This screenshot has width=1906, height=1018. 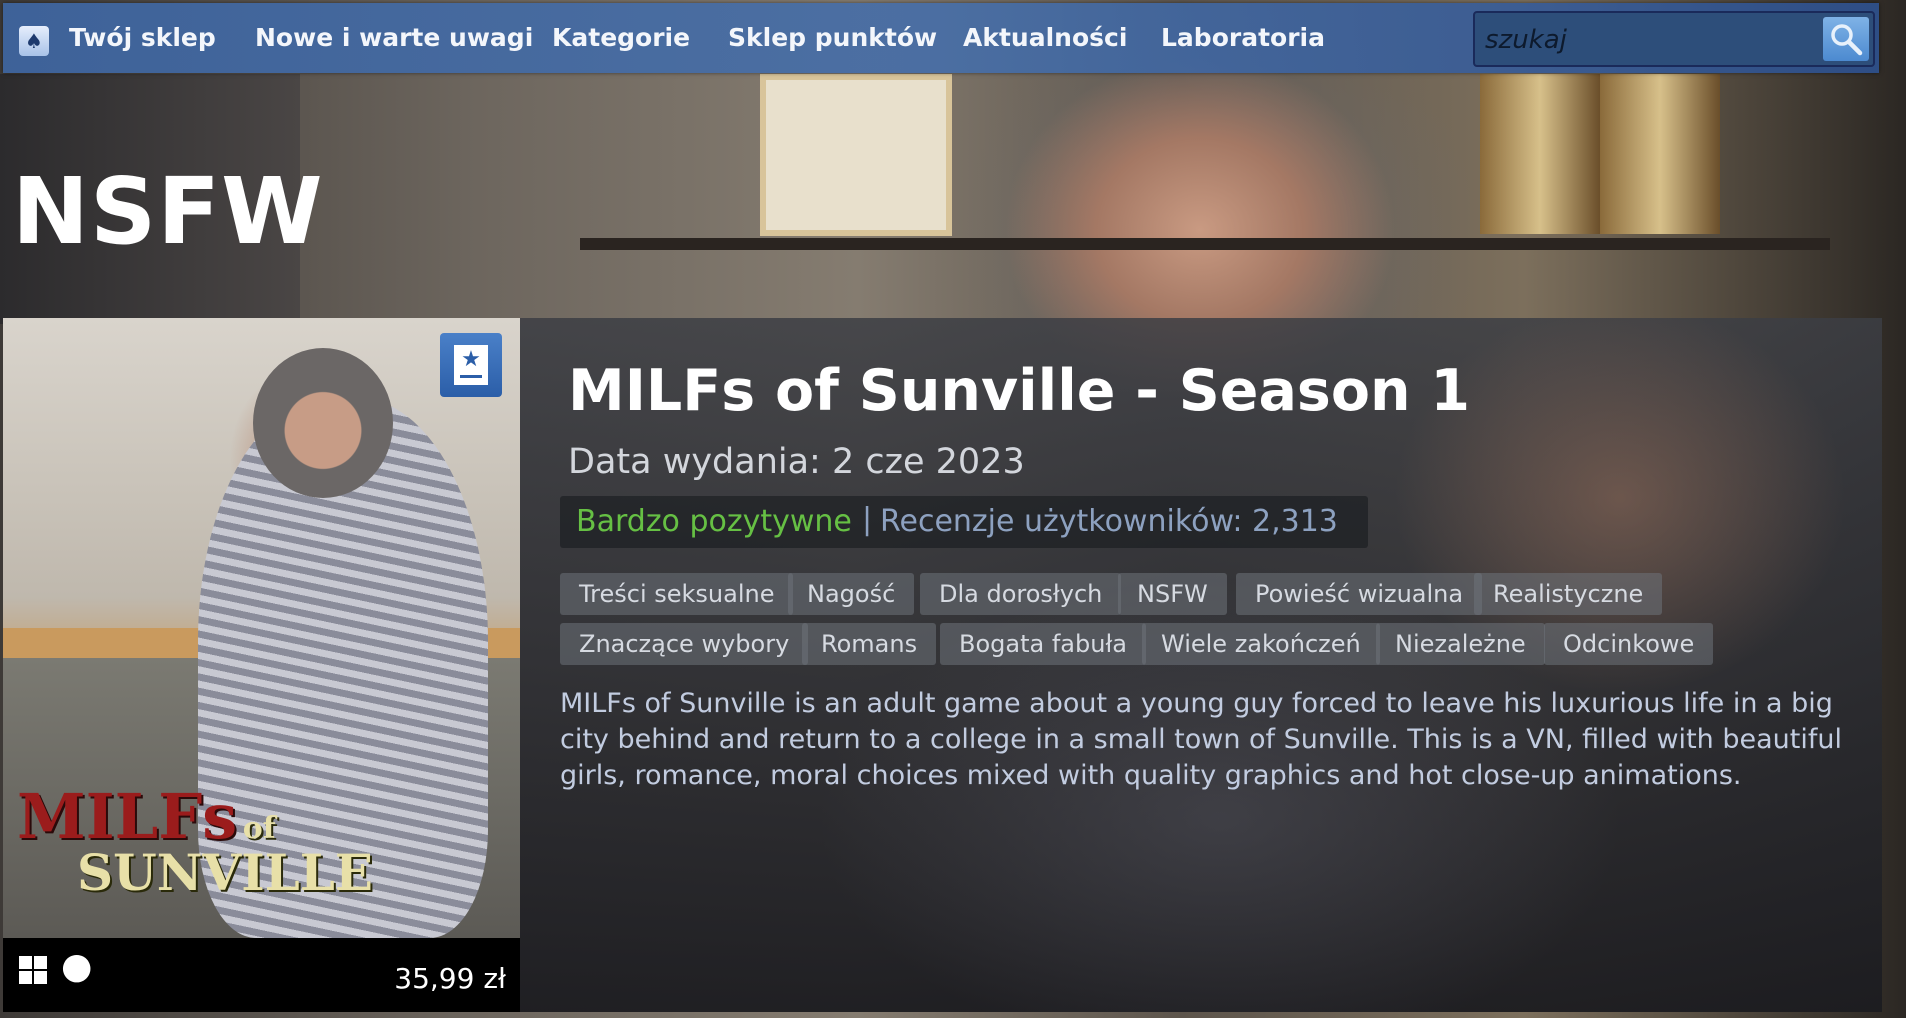 I want to click on apple-icon: ●, so click(x=77, y=966).